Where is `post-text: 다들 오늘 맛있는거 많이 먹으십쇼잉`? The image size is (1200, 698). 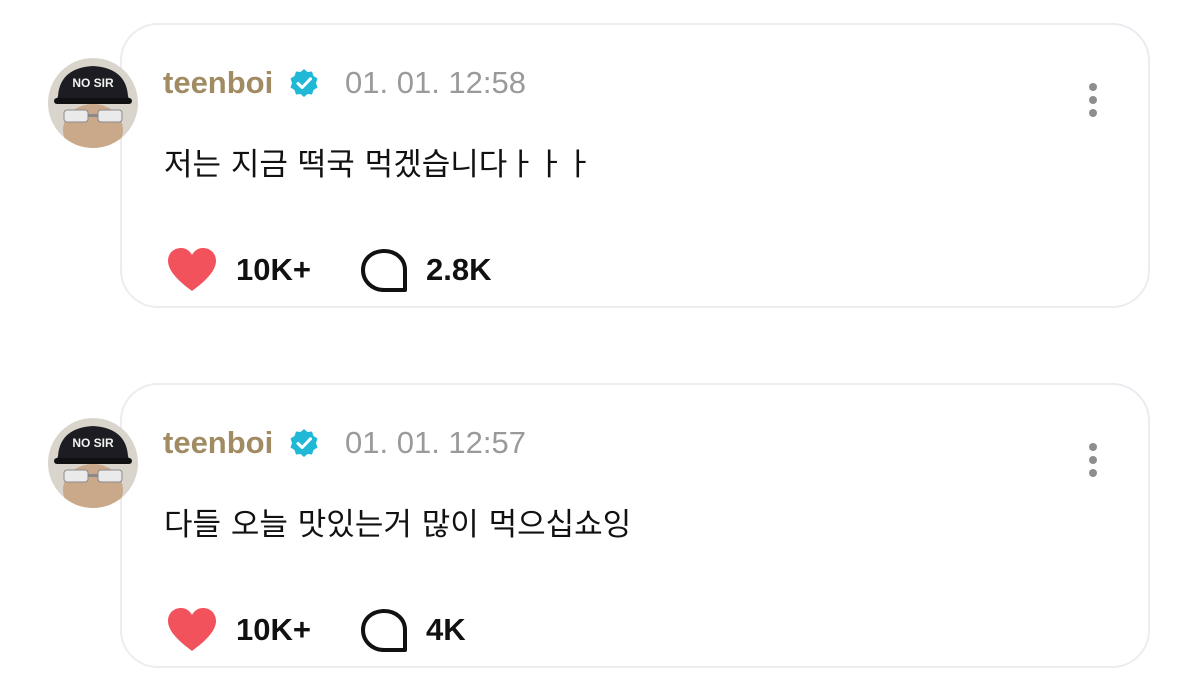 post-text: 다들 오늘 맛있는거 많이 먹으십쇼잉 is located at coordinates (398, 525).